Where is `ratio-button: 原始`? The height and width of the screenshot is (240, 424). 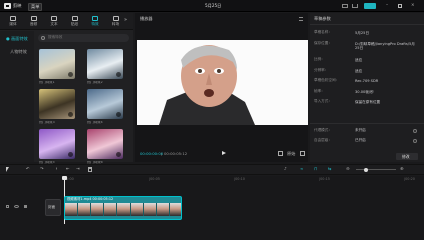
ratio-button: 原始 is located at coordinates (291, 153).